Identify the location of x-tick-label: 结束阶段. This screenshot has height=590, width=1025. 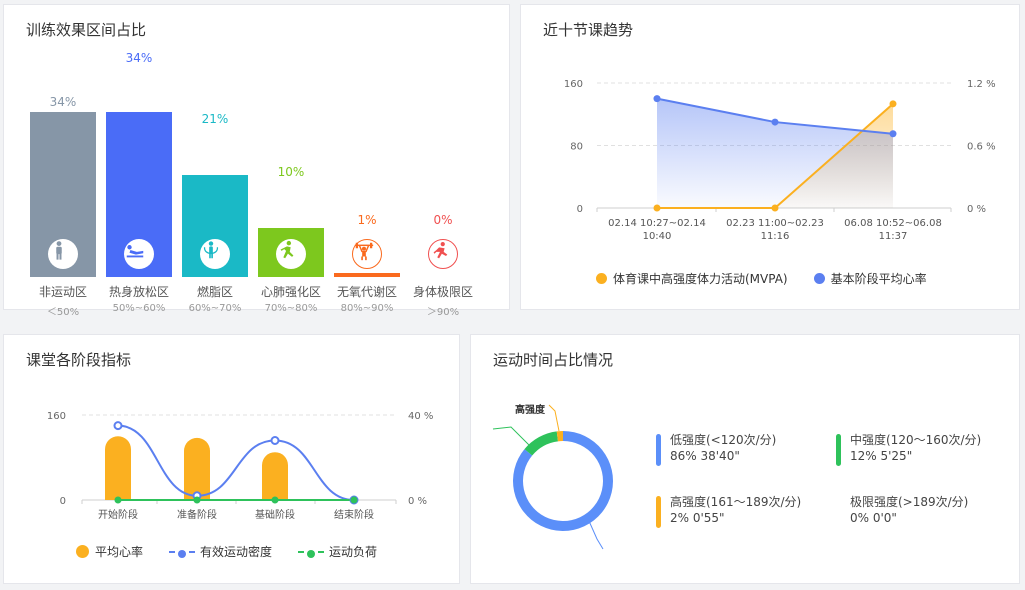
(354, 514).